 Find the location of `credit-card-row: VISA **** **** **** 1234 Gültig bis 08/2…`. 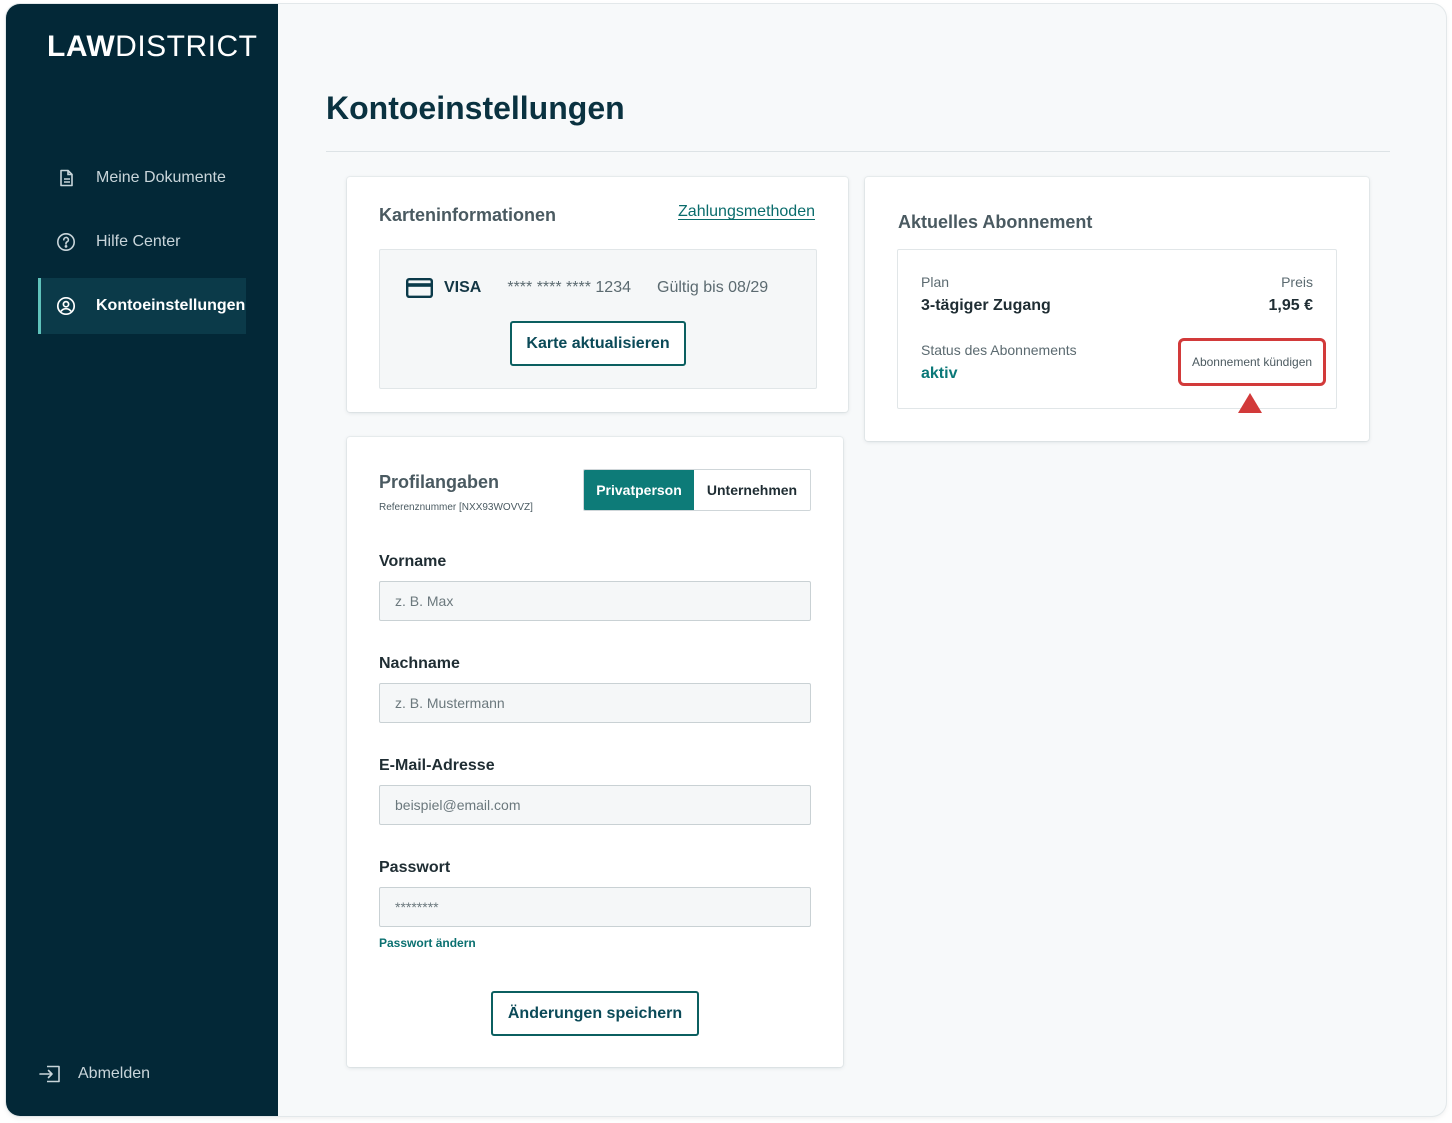

credit-card-row: VISA **** **** **** 1234 Gültig bis 08/2… is located at coordinates (601, 288).